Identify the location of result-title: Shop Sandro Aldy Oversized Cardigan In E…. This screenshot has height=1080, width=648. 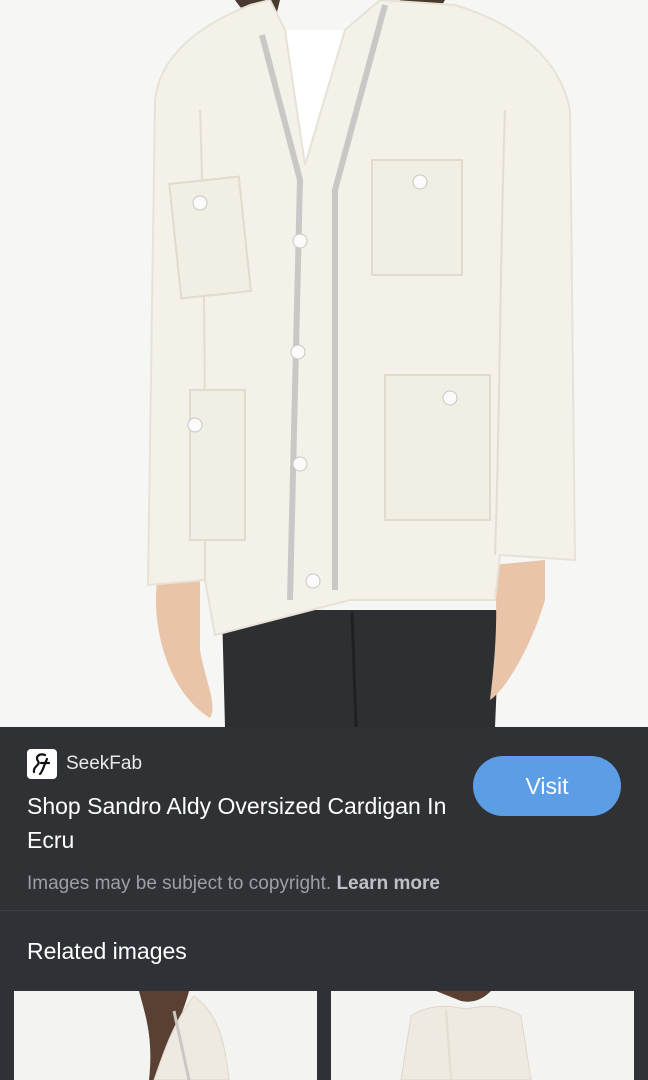
(247, 823).